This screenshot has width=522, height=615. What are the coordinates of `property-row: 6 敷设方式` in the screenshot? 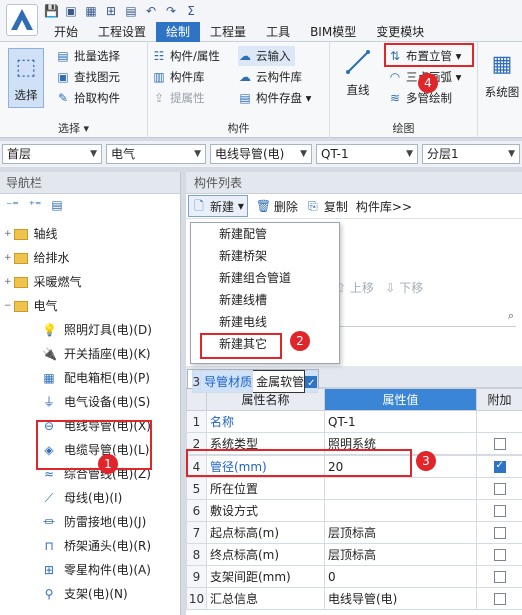 It's located at (354, 510).